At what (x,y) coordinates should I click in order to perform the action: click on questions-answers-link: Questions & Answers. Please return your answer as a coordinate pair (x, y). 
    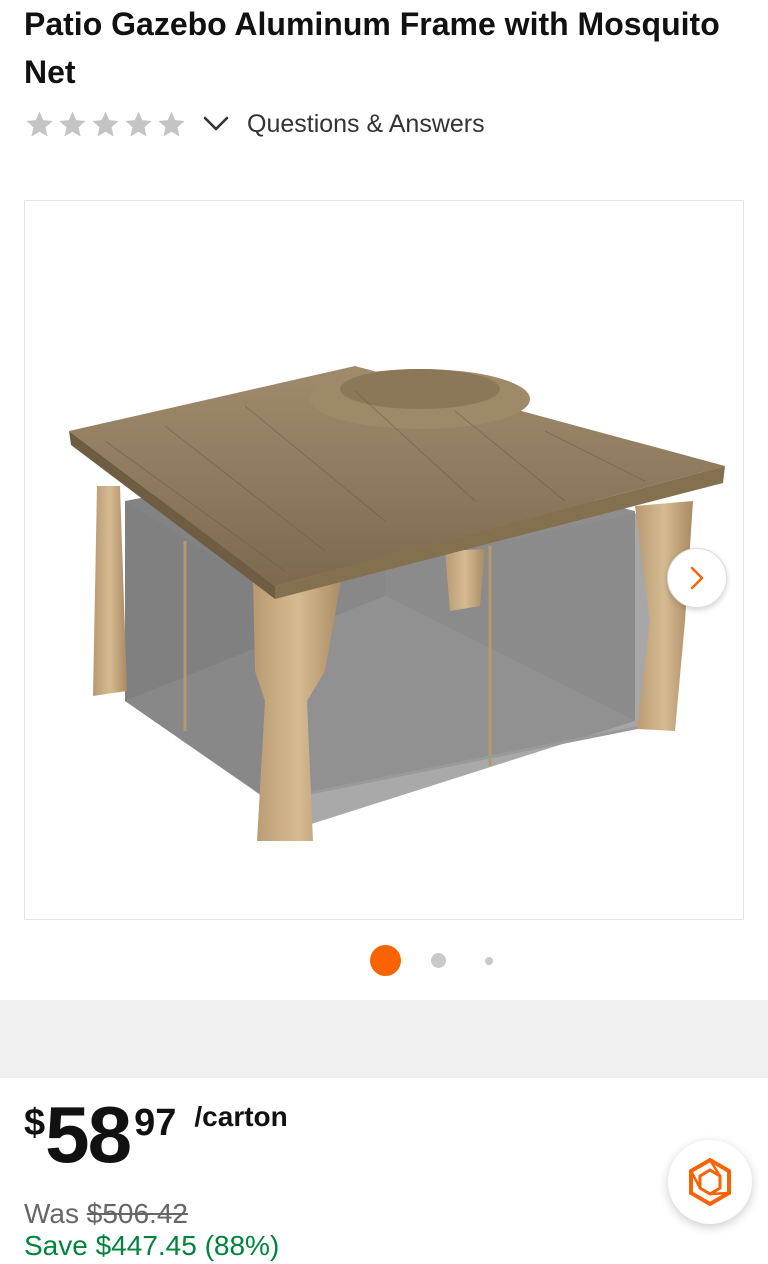
    Looking at the image, I should click on (366, 124).